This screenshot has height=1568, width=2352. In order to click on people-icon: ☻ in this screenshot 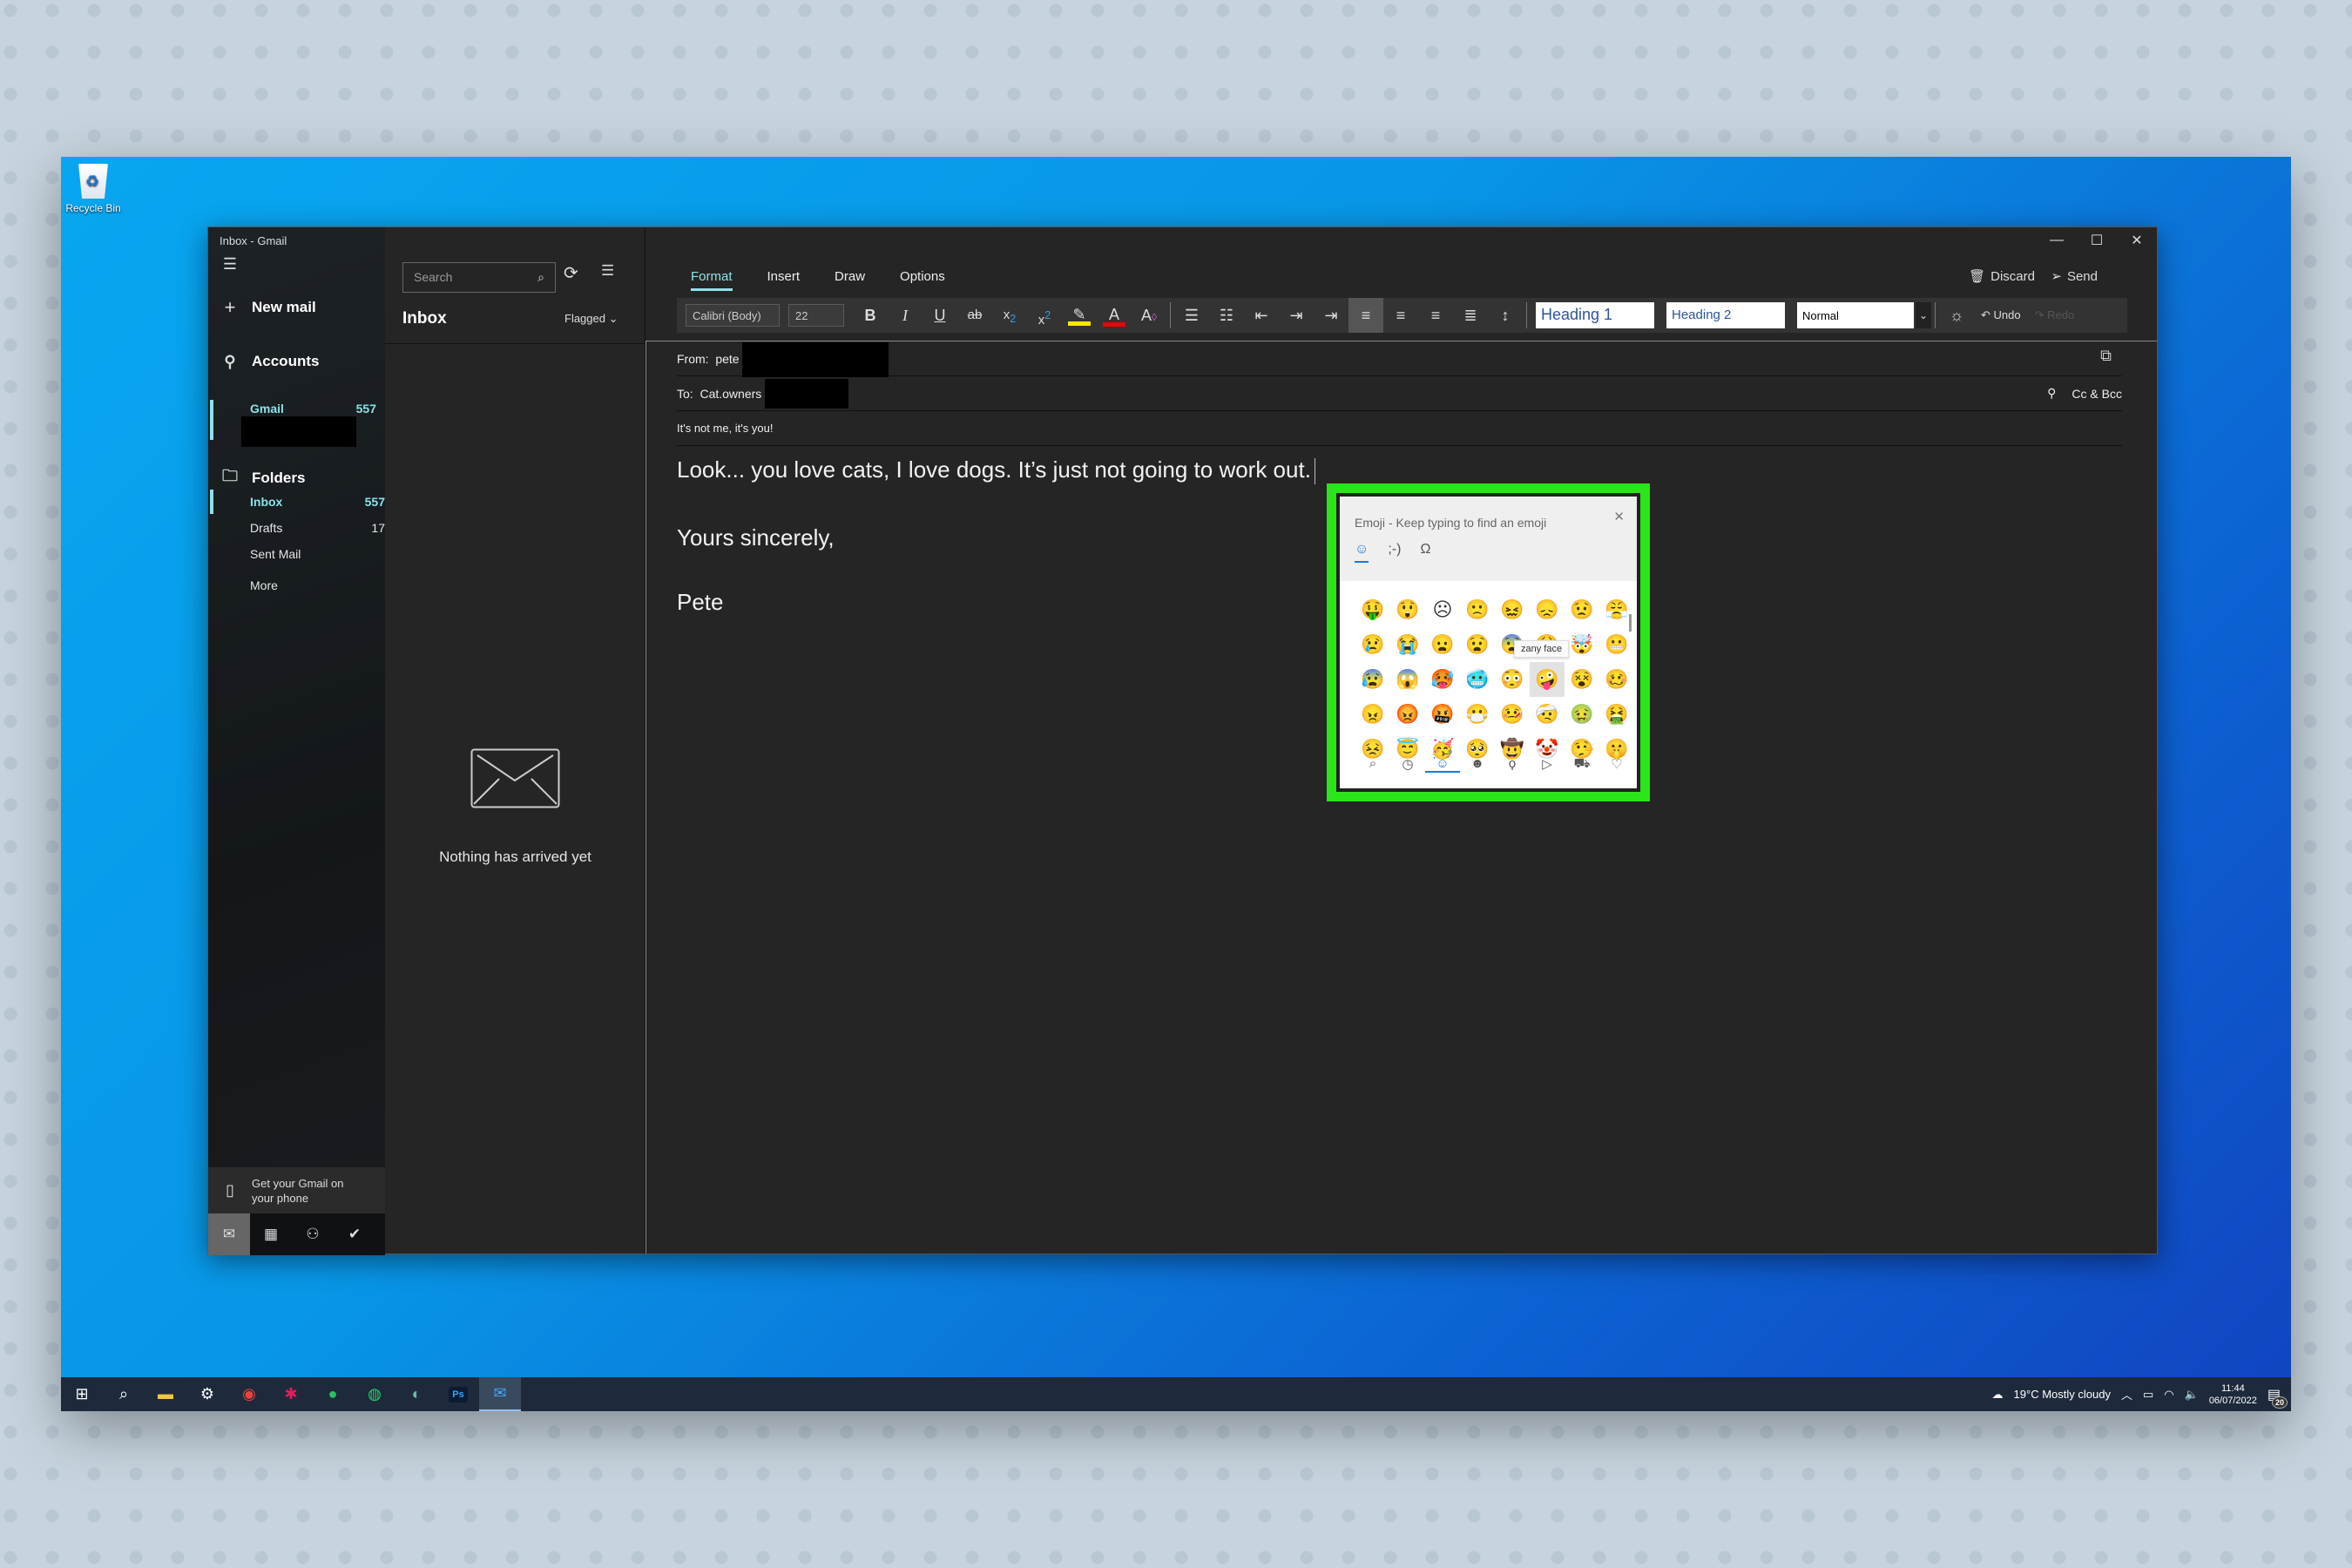, I will do `click(1477, 764)`.